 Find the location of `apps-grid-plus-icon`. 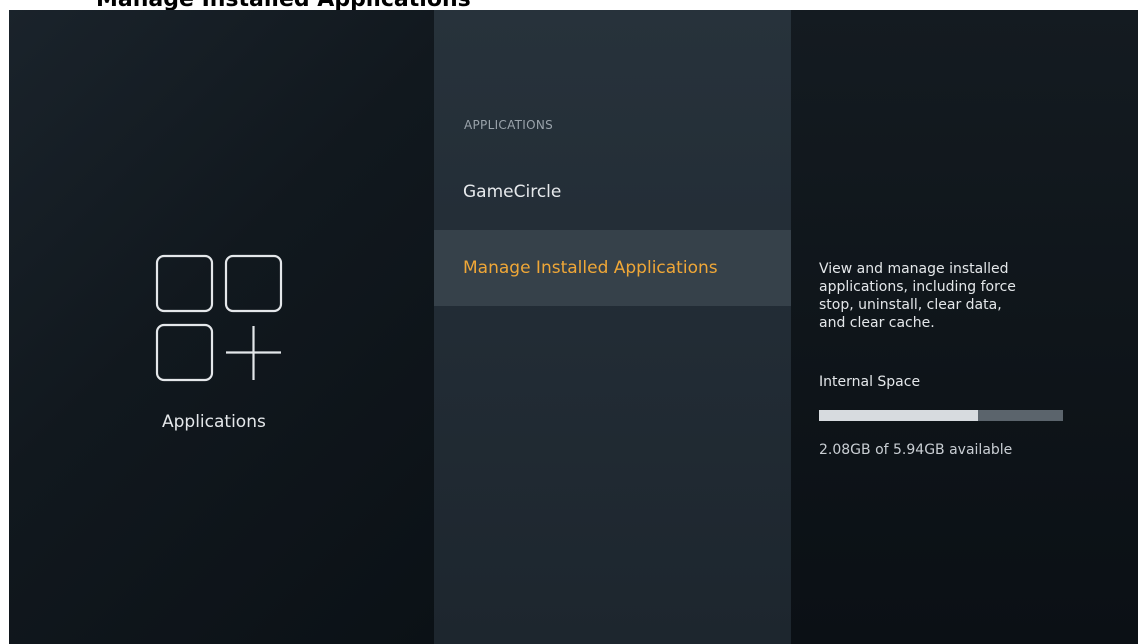

apps-grid-plus-icon is located at coordinates (219, 318).